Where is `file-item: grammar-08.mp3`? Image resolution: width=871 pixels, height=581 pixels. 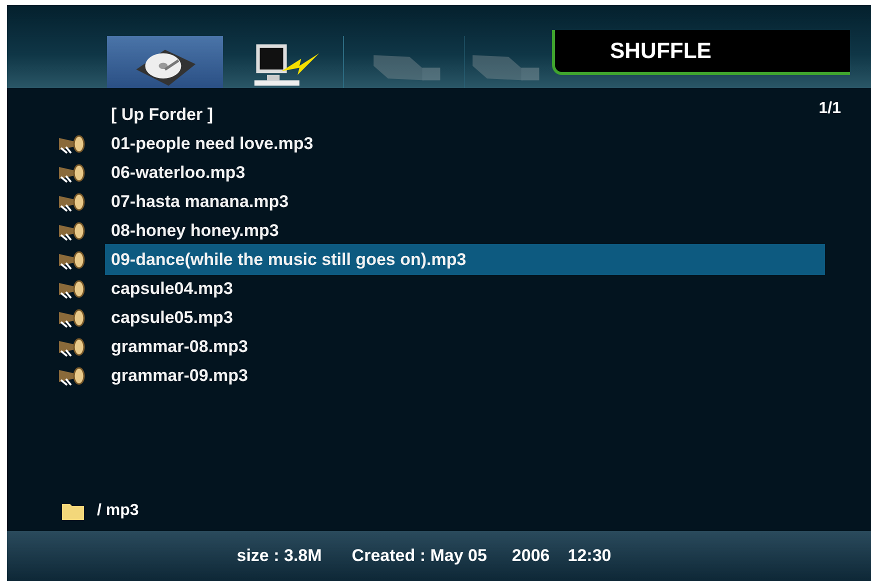
file-item: grammar-08.mp3 is located at coordinates (179, 346).